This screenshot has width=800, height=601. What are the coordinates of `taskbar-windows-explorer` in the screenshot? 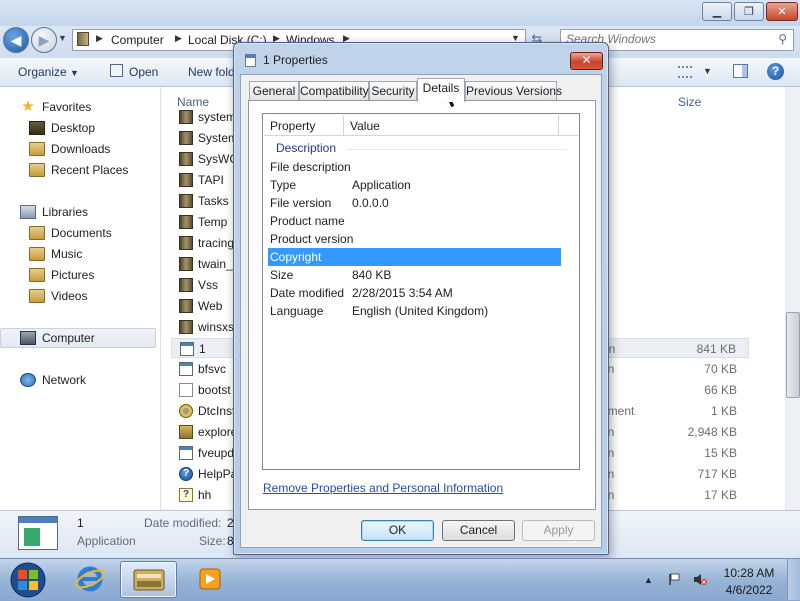 It's located at (148, 579).